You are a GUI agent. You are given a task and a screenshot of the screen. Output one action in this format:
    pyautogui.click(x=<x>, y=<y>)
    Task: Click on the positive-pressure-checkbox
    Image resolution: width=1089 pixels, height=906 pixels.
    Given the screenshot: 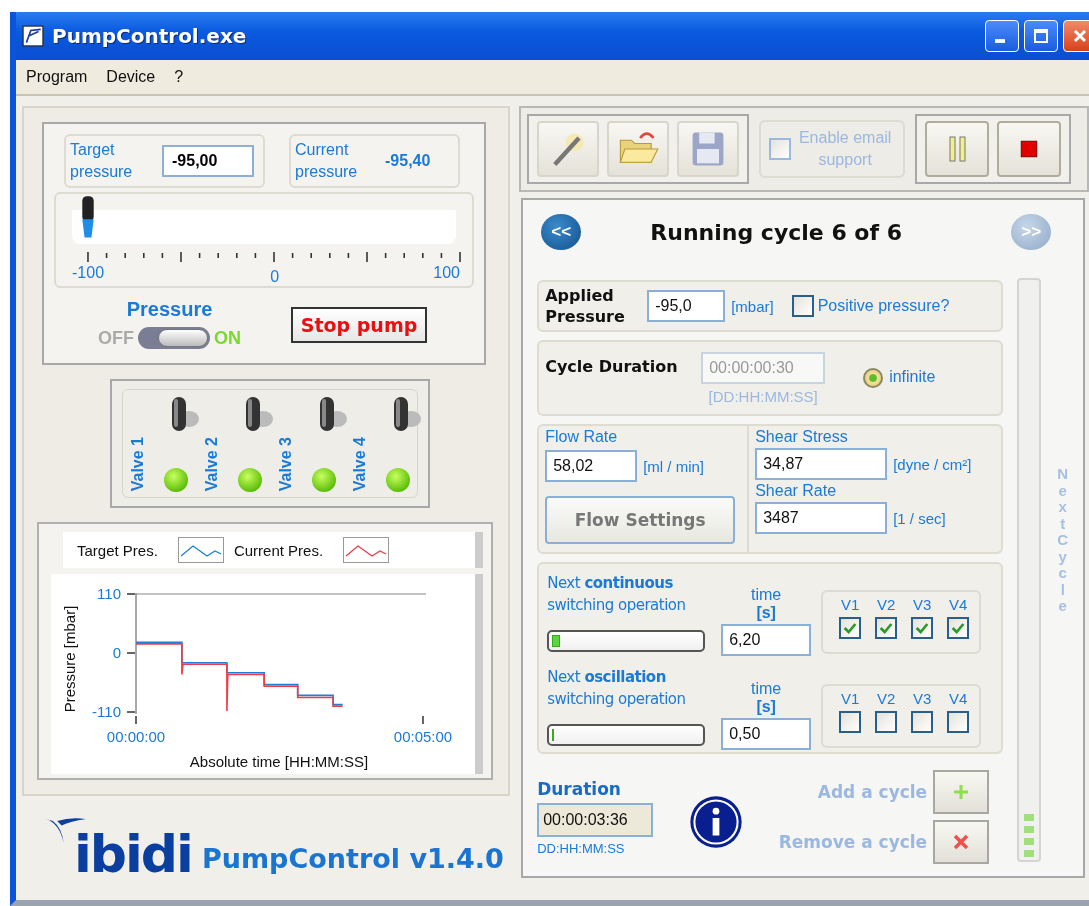 What is the action you would take?
    pyautogui.click(x=802, y=306)
    